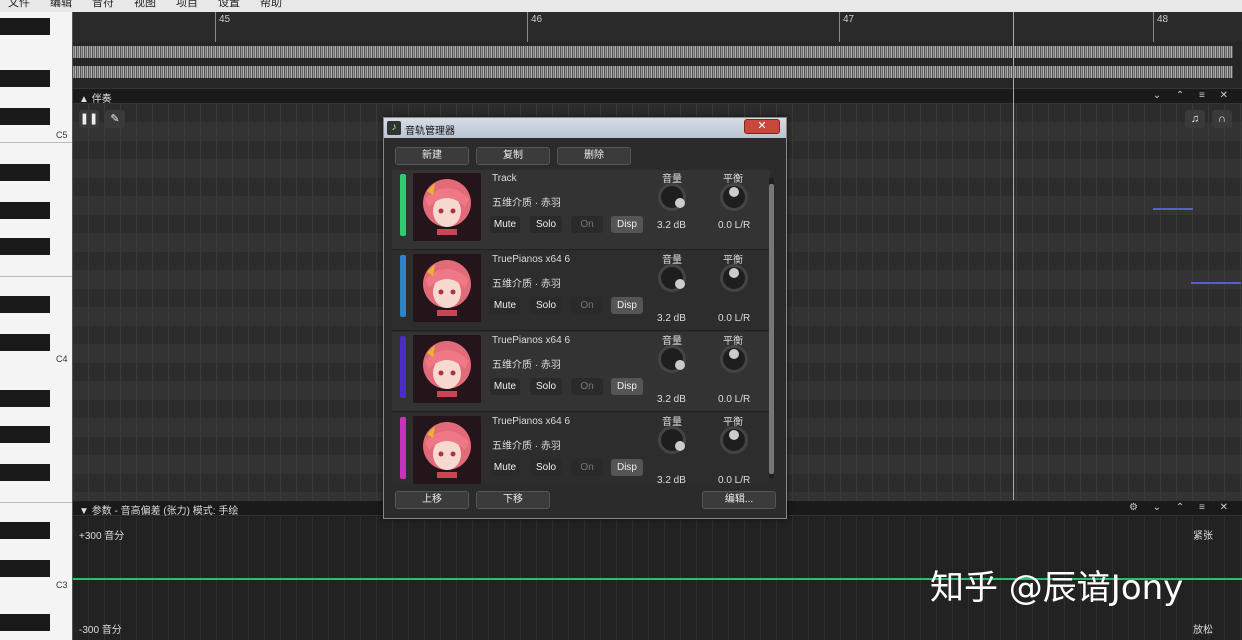  Describe the element at coordinates (846, 27) in the screenshot. I see `bar-marker: 47` at that location.